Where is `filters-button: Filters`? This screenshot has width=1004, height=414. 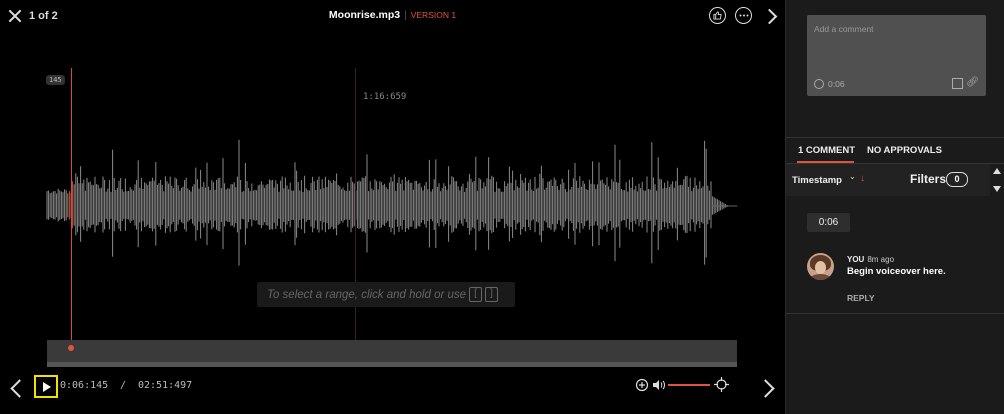 filters-button: Filters is located at coordinates (928, 179).